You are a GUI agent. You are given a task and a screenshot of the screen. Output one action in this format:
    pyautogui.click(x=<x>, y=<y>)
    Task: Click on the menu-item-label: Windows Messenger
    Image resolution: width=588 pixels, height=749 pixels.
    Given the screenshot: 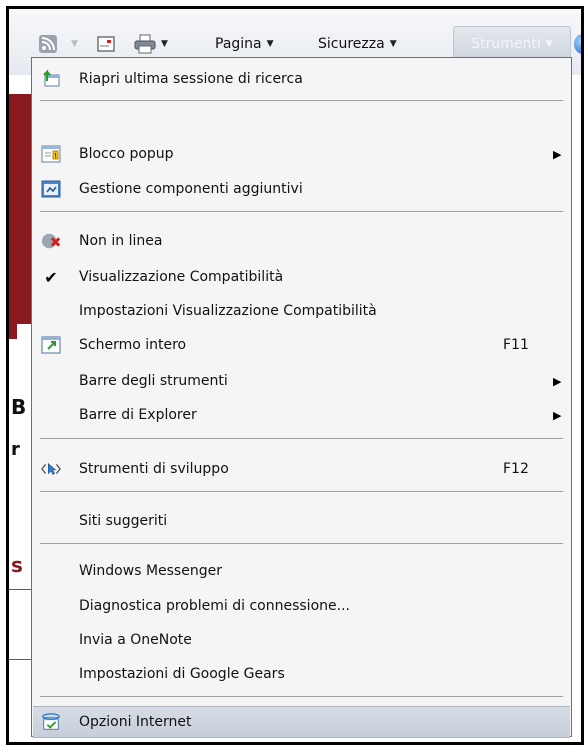 What is the action you would take?
    pyautogui.click(x=150, y=571)
    